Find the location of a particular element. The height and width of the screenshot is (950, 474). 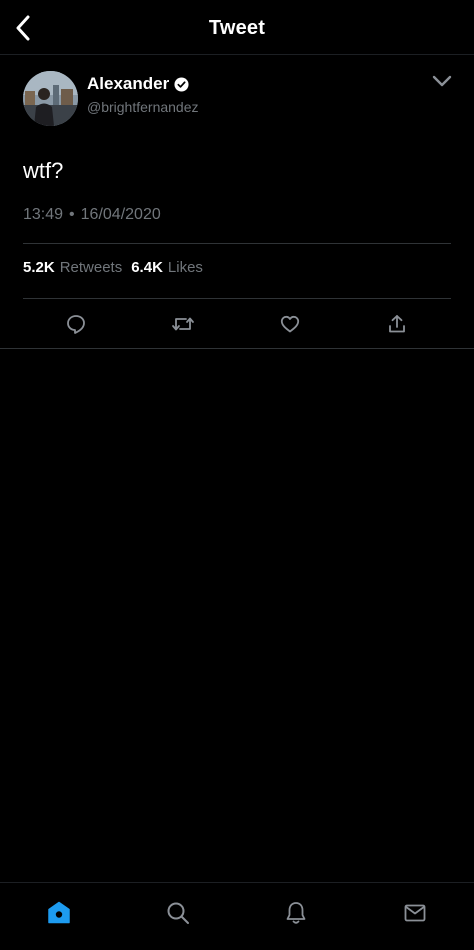

tweet-stats: 5.2K Retweets 6.4K Likes is located at coordinates (113, 267).